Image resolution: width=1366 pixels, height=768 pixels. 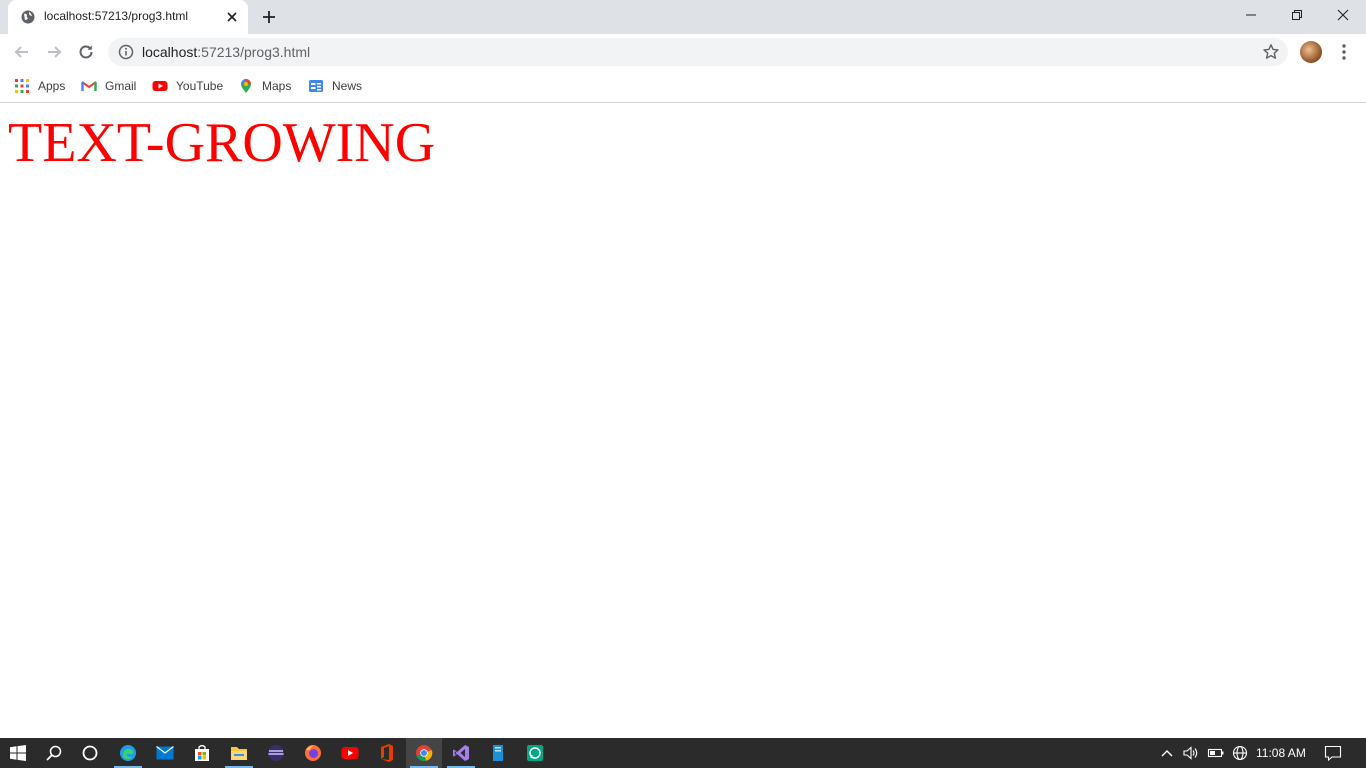 What do you see at coordinates (200, 86) in the screenshot?
I see `bookmark-label: YouTube` at bounding box center [200, 86].